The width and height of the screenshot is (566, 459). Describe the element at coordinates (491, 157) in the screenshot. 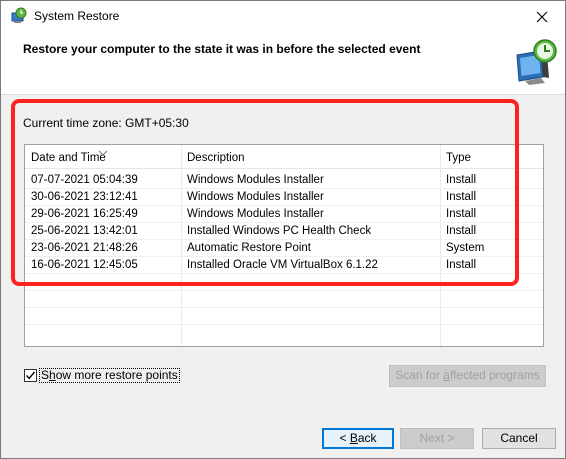

I see `column-header-type: Type` at that location.